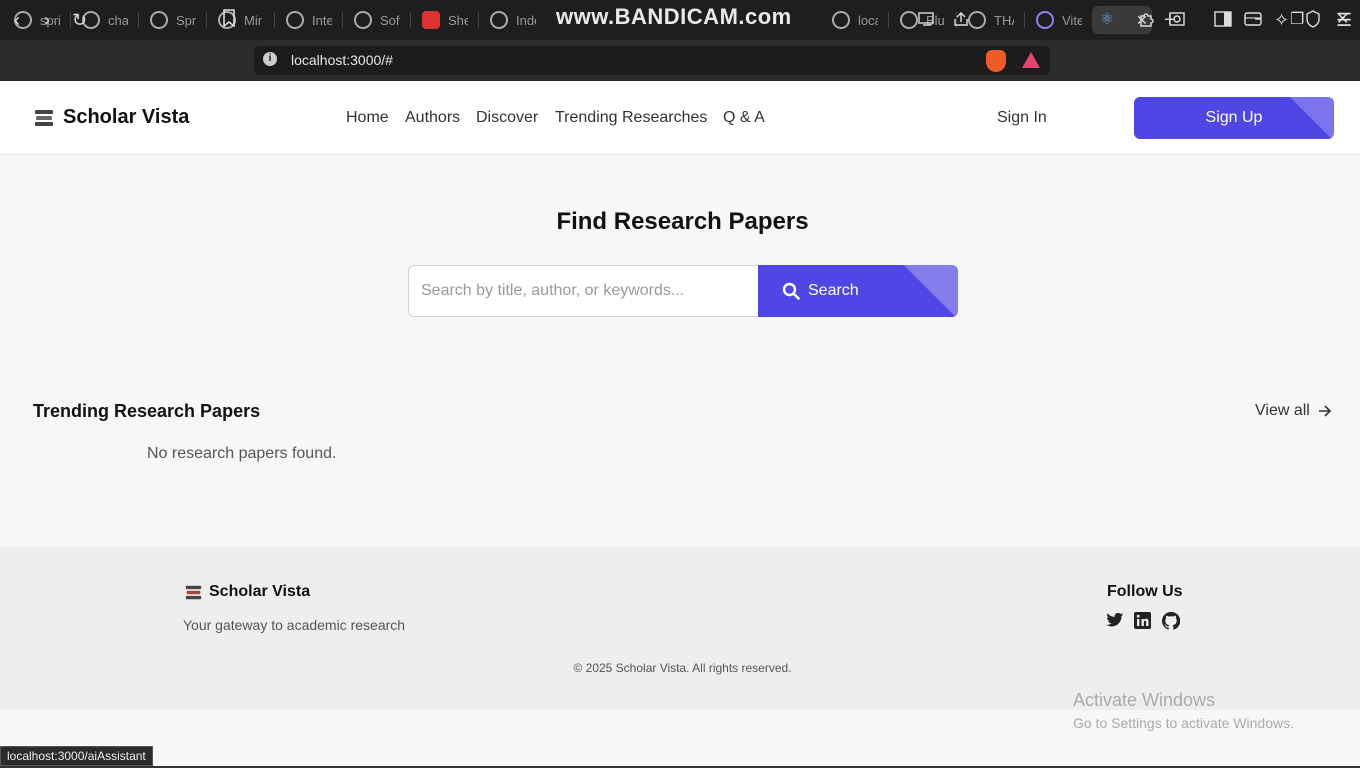 Image resolution: width=1360 pixels, height=768 pixels. What do you see at coordinates (1144, 700) in the screenshot?
I see `activate-windows-title: Activate Windows` at bounding box center [1144, 700].